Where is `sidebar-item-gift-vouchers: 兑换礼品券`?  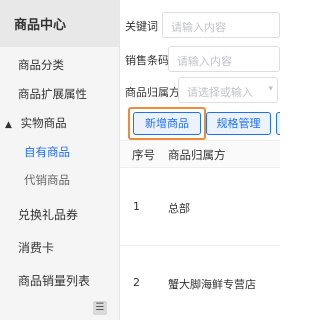 sidebar-item-gift-vouchers: 兑换礼品券 is located at coordinates (59, 214).